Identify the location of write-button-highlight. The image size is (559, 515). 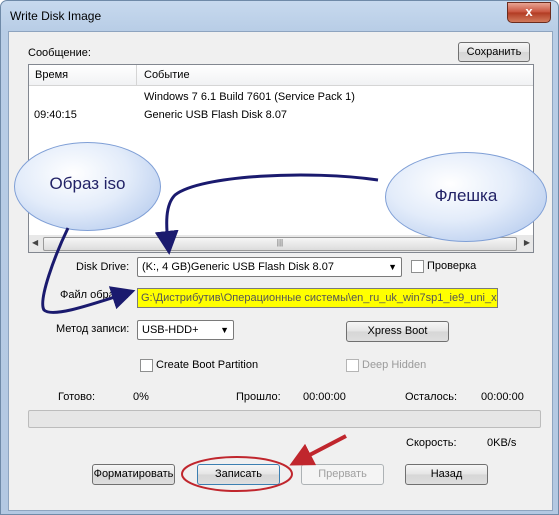
(237, 474).